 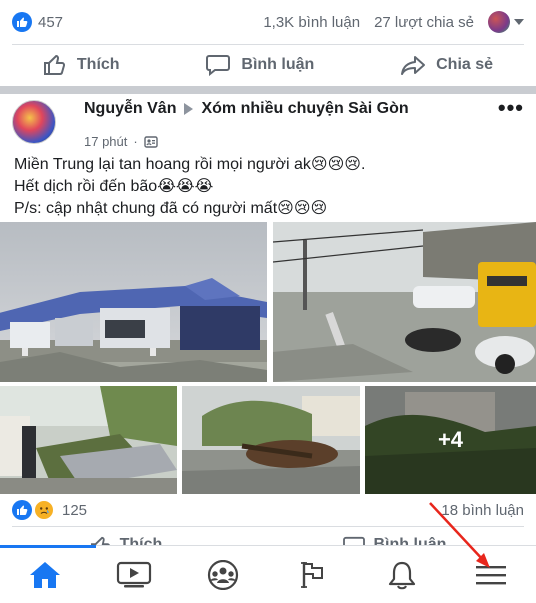 I want to click on comment-button: Bình luận, so click(x=259, y=65).